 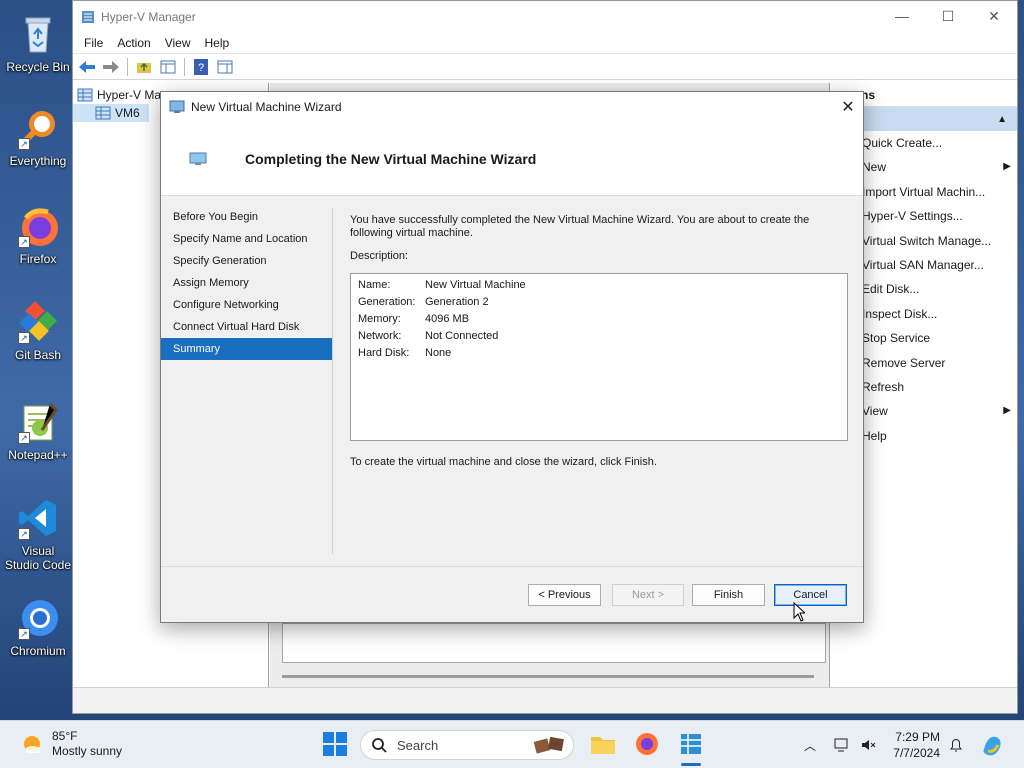 I want to click on copilot-button, so click(x=992, y=744).